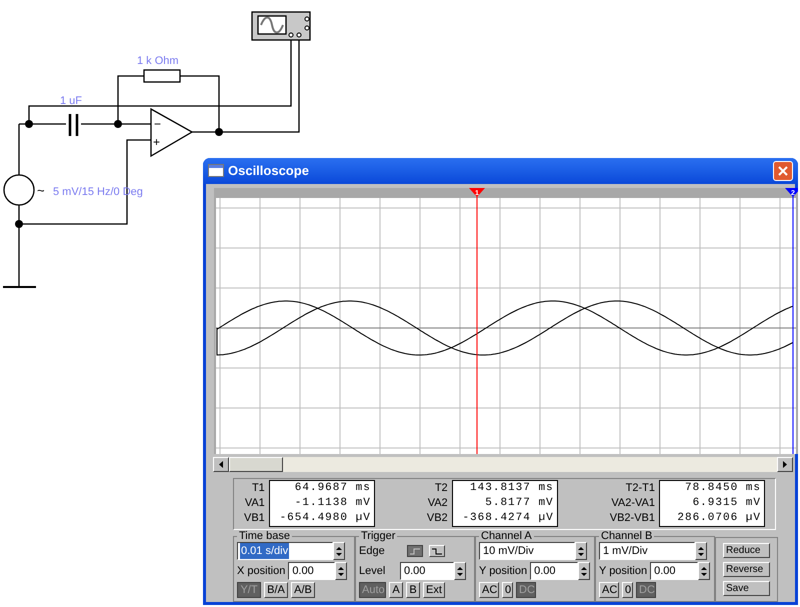 This screenshot has width=800, height=607. I want to click on action-button: Reverse, so click(746, 569).